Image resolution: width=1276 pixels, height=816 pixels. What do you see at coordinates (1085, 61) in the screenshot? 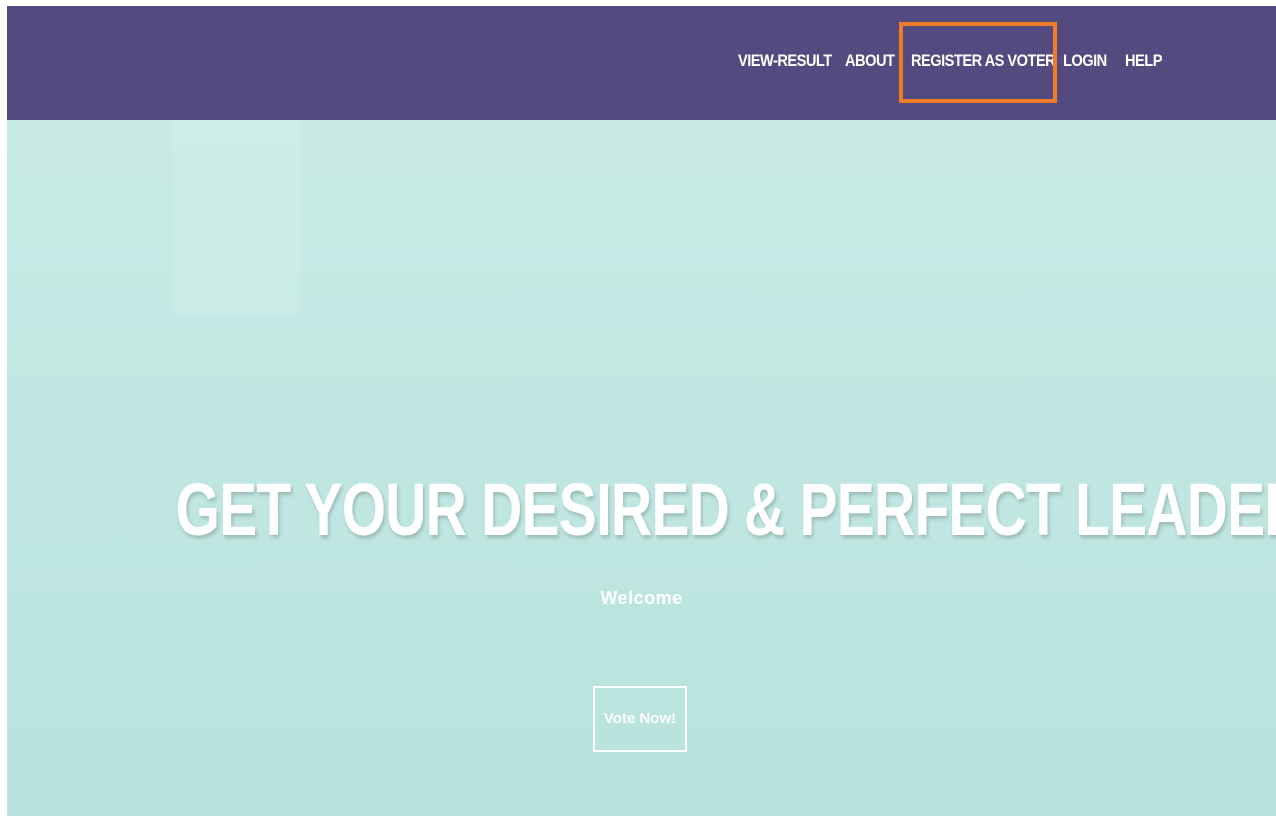
I see `nav-link-login: LOGIN` at bounding box center [1085, 61].